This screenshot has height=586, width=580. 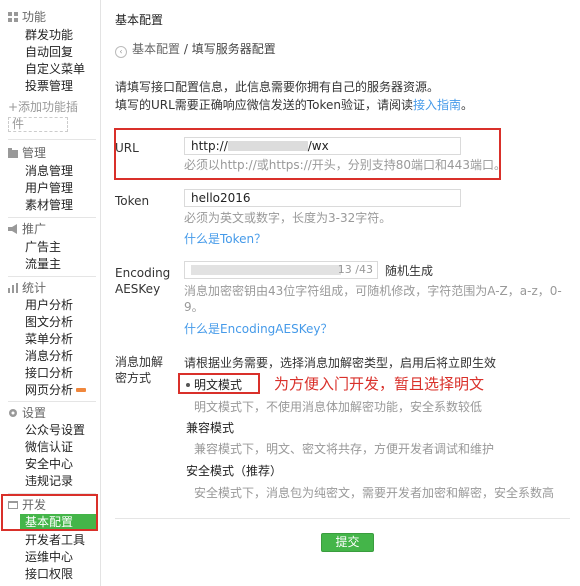 What do you see at coordinates (55, 69) in the screenshot?
I see `sidebar-item-custom-menu: 自定义菜单` at bounding box center [55, 69].